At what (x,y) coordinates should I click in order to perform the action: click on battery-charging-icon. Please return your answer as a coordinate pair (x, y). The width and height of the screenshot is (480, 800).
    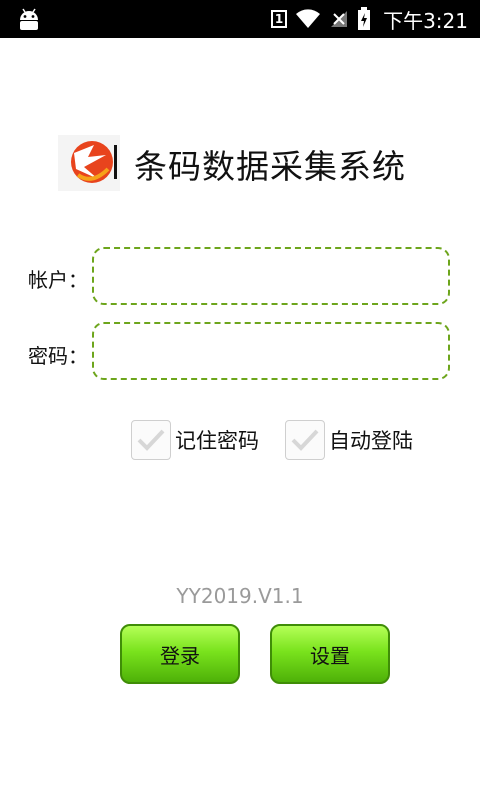
    Looking at the image, I should click on (364, 18).